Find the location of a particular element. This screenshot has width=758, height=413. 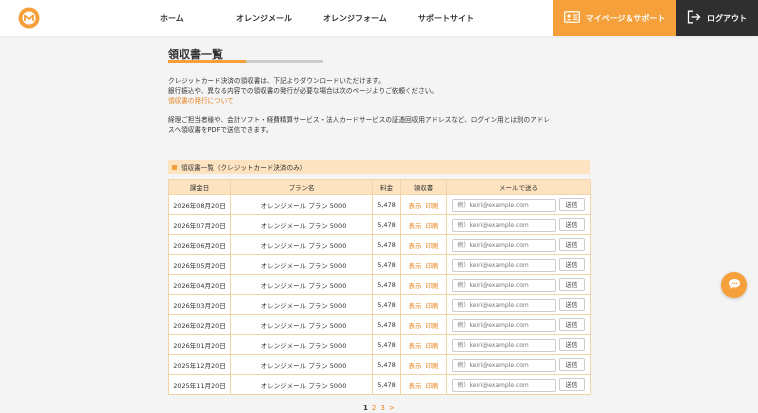

mypage-support-label: マイページ＆サポート is located at coordinates (625, 18).